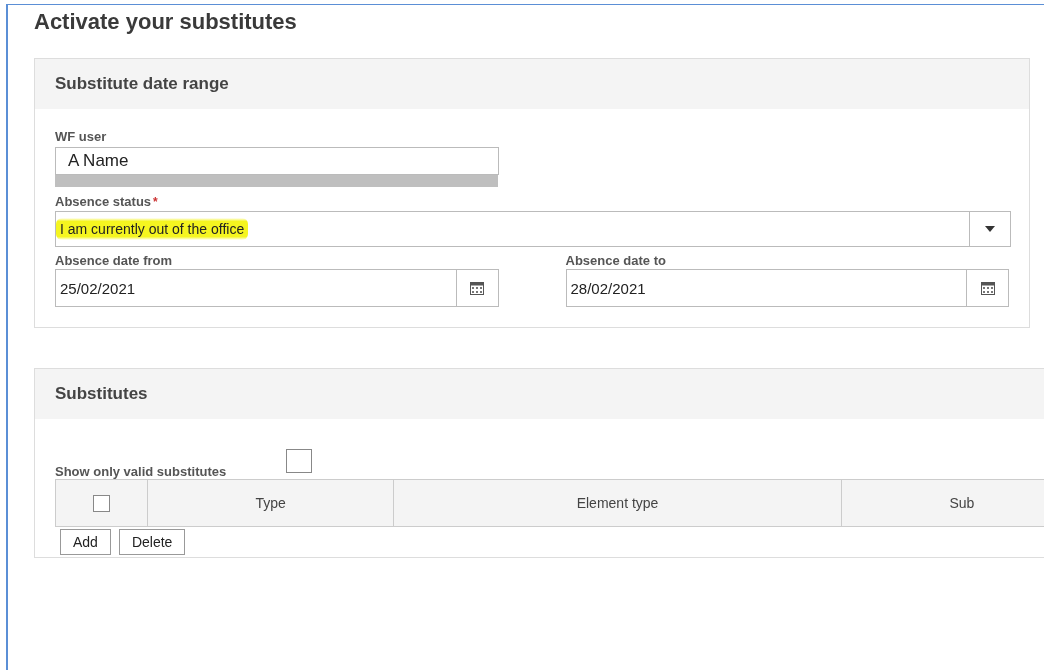 Image resolution: width=1044 pixels, height=670 pixels. Describe the element at coordinates (155, 202) in the screenshot. I see `required-mark: *` at that location.